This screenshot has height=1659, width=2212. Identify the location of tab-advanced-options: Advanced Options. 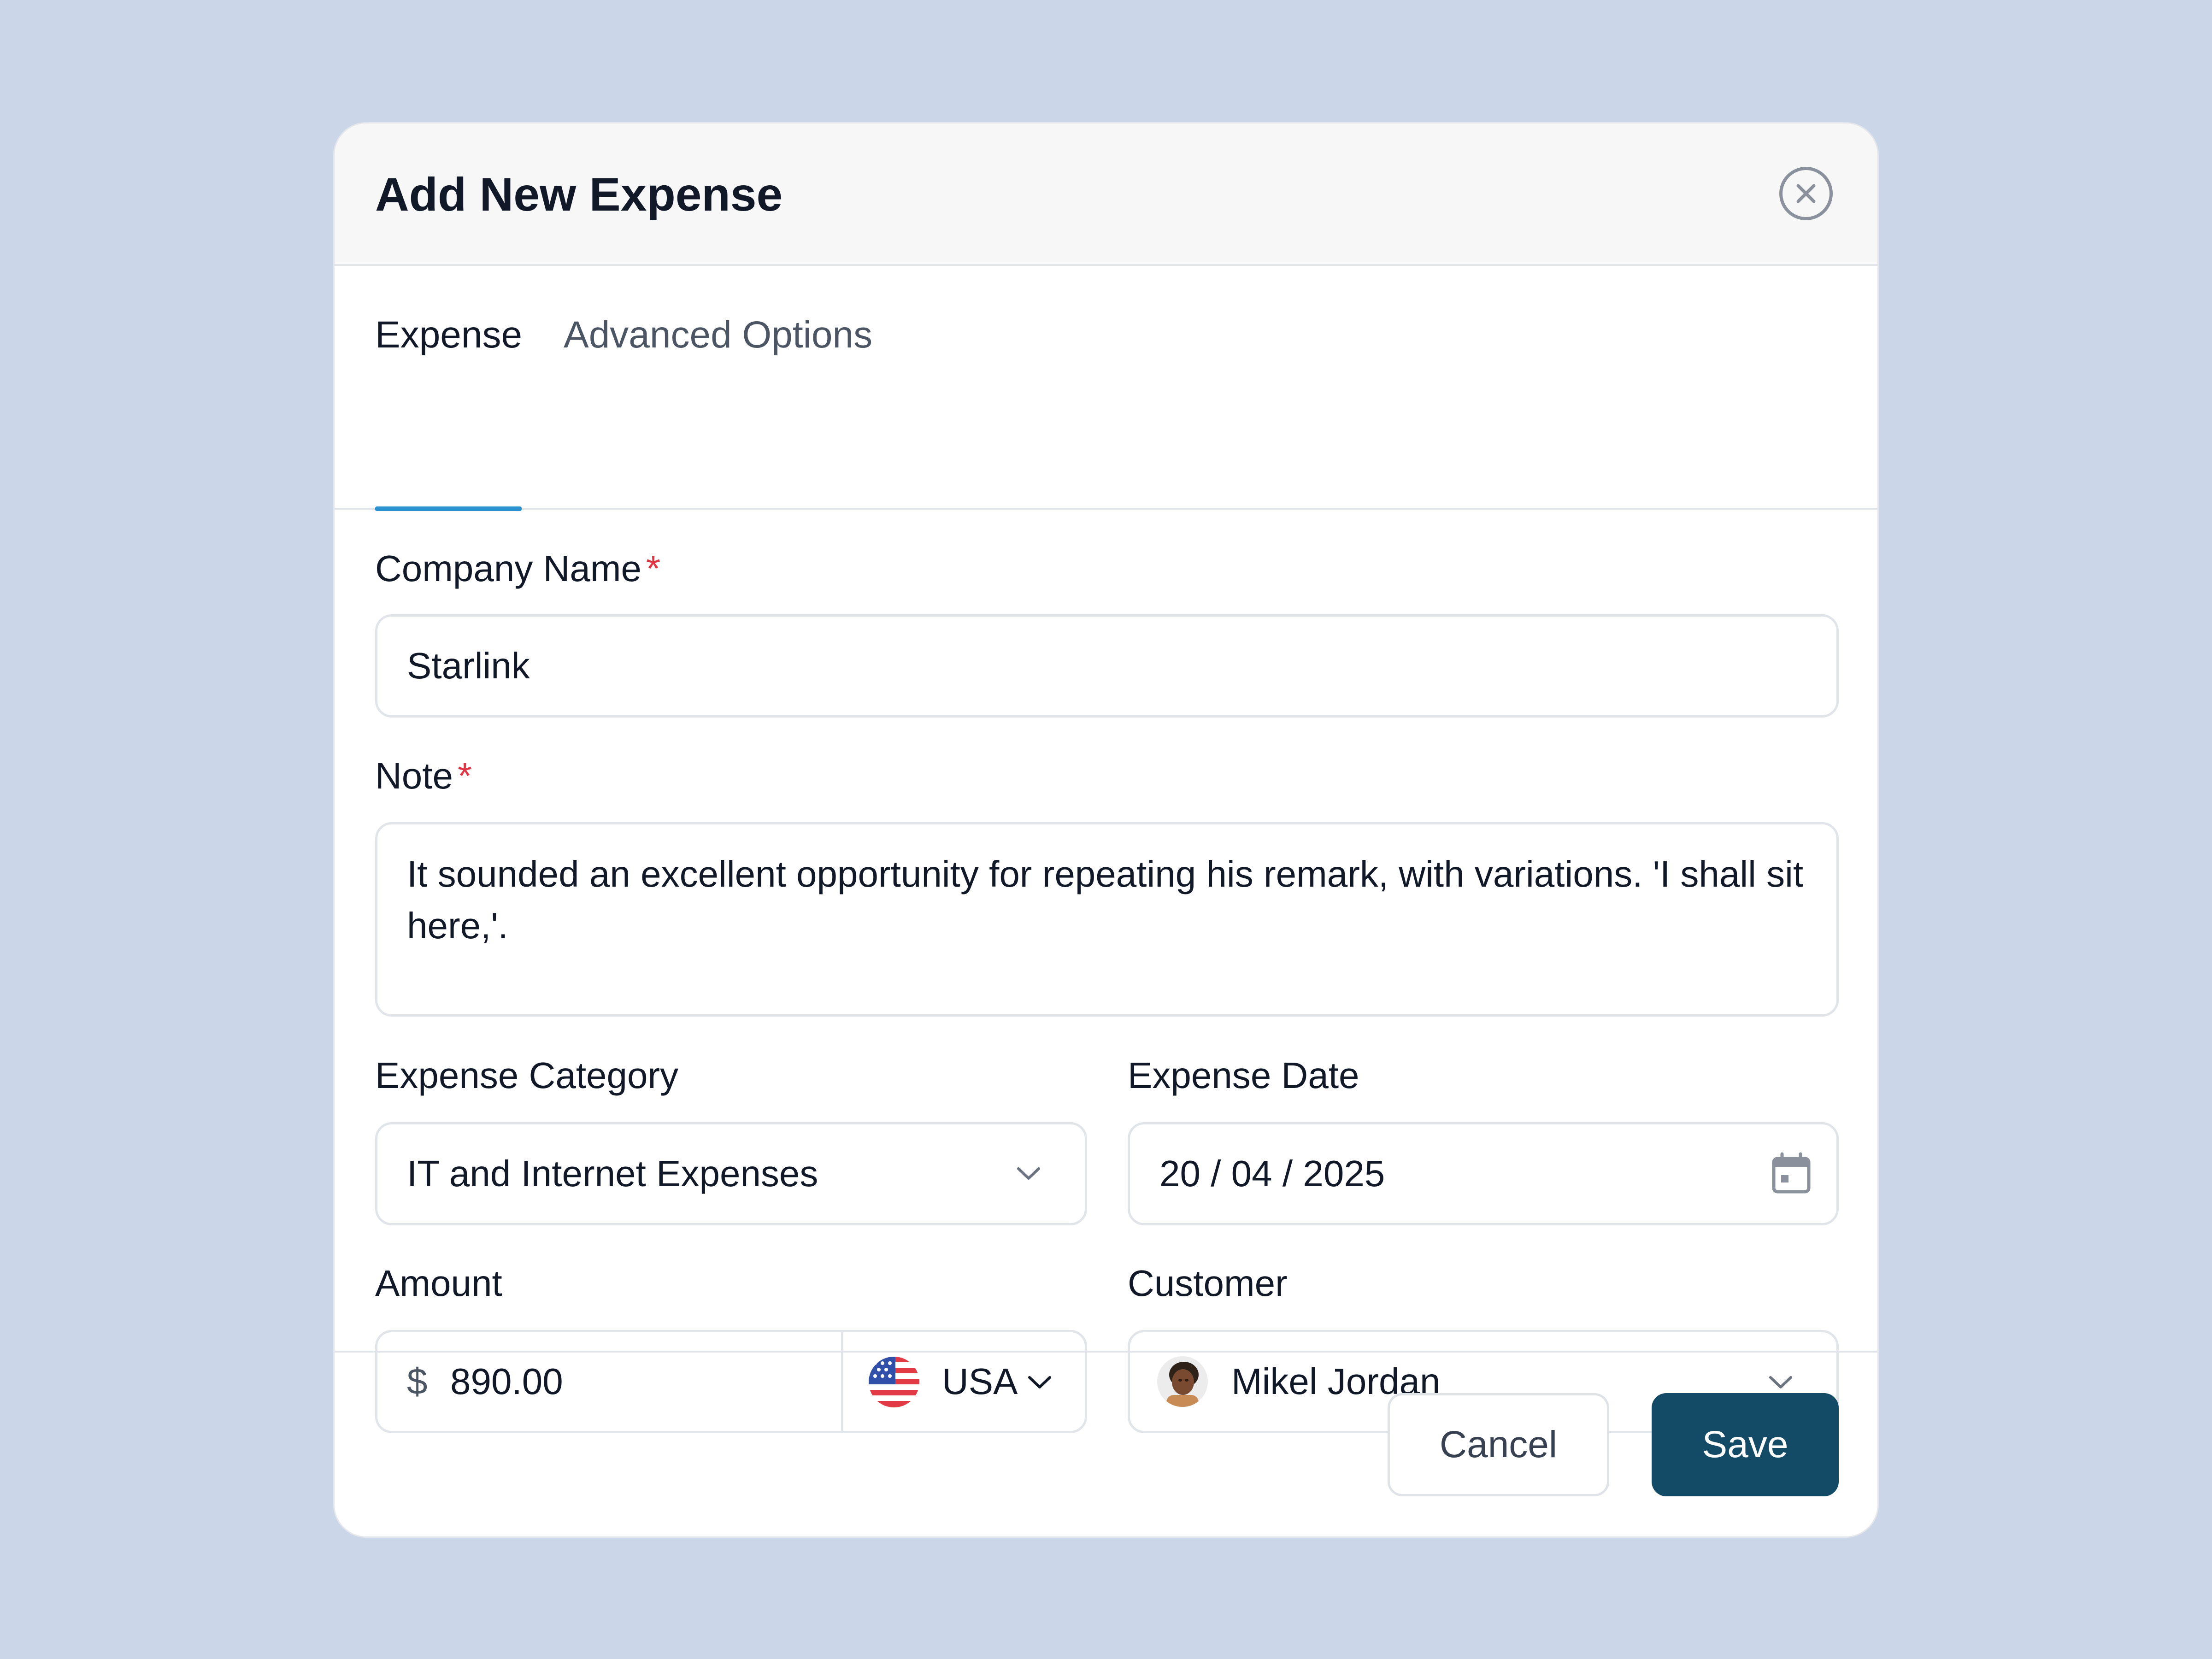
(718, 388).